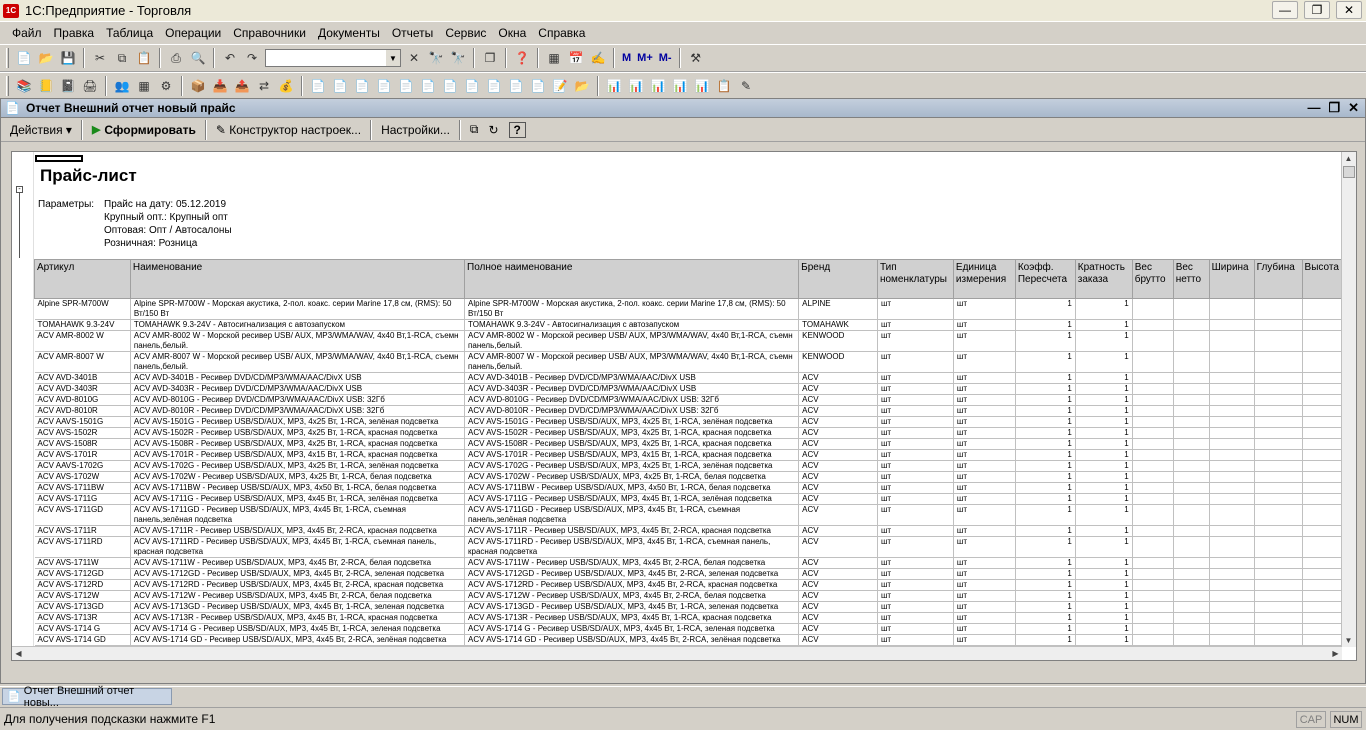 This screenshot has height=730, width=1366. I want to click on close-button: ✕, so click(1349, 10).